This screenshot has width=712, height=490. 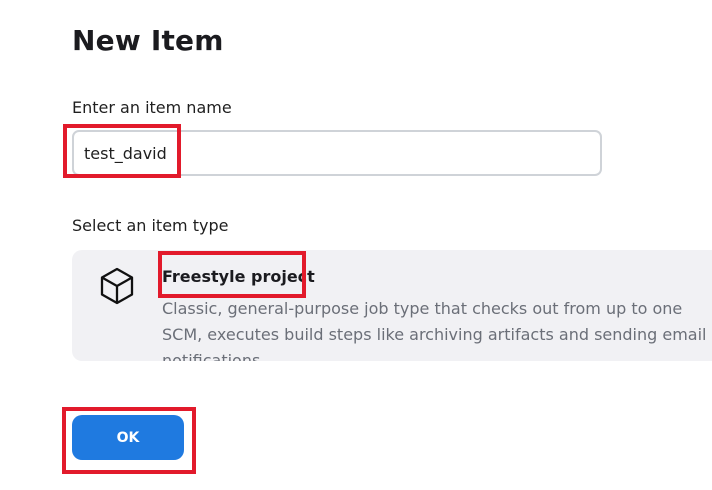 I want to click on item-type-label: Select an item type, so click(x=150, y=225).